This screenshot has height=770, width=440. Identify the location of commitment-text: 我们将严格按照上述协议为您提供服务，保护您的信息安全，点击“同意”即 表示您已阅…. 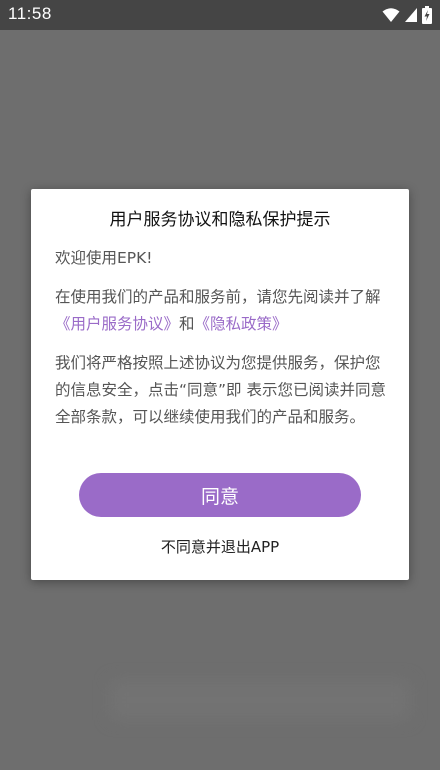
(220, 390).